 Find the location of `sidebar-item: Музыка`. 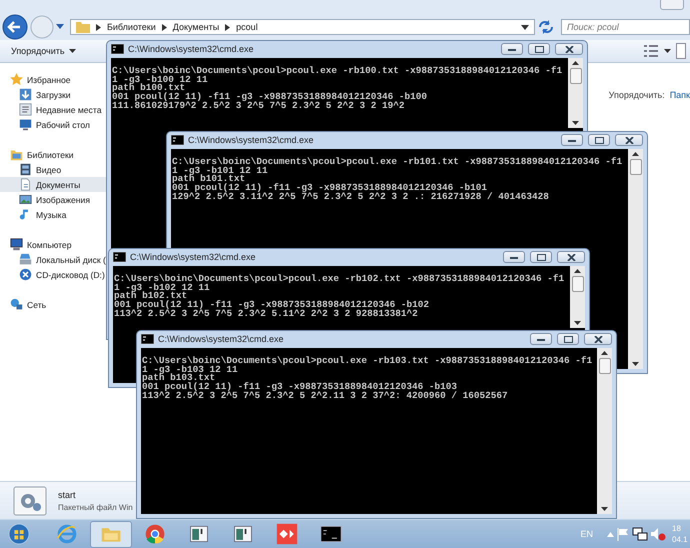

sidebar-item: Музыка is located at coordinates (53, 214).